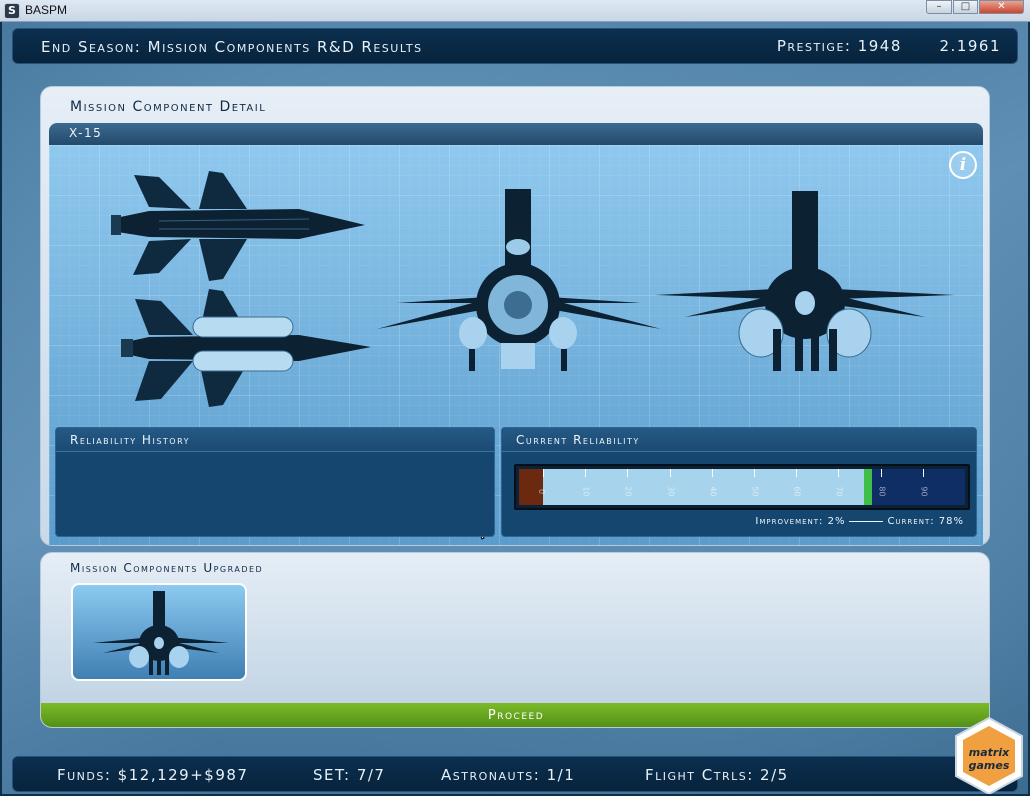 The height and width of the screenshot is (796, 1030). I want to click on upgraded-component-thumbnail, so click(159, 632).